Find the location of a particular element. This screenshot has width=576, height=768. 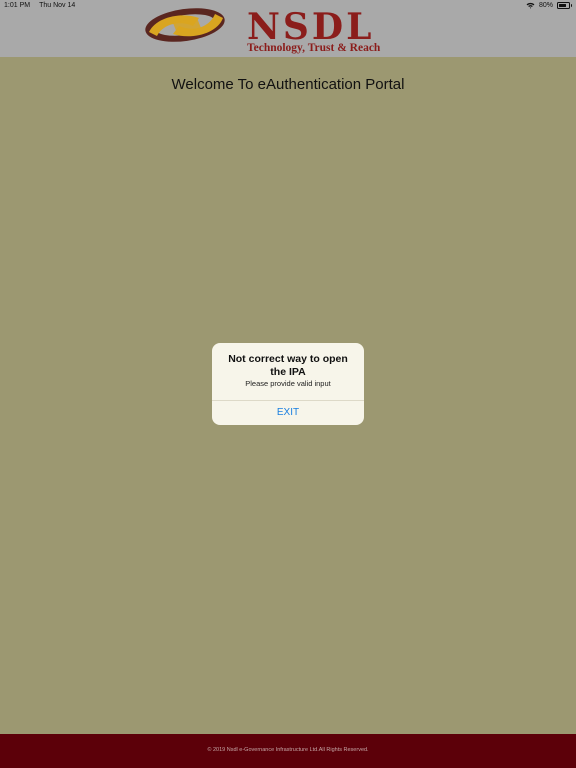

logo-tagline: Technology, Trust & Reach is located at coordinates (314, 48).